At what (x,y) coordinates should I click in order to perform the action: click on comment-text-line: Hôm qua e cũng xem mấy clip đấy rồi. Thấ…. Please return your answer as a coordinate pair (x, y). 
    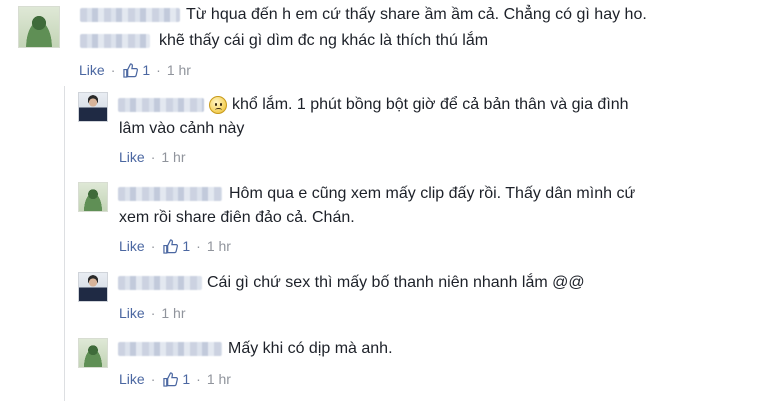
    Looking at the image, I should click on (432, 193).